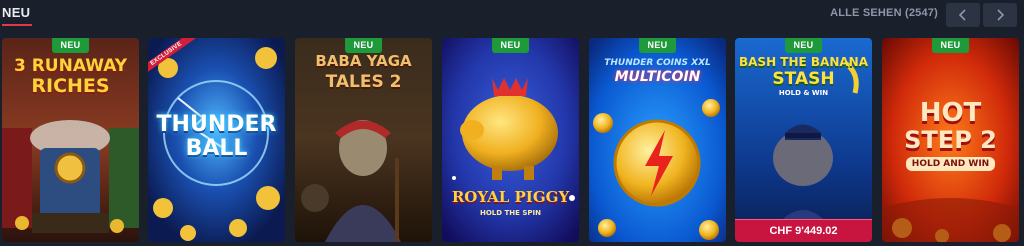 The width and height of the screenshot is (1024, 246). Describe the element at coordinates (363, 140) in the screenshot. I see `game-card-baba-yaga: NEU BABA YAGA TALES 2` at that location.